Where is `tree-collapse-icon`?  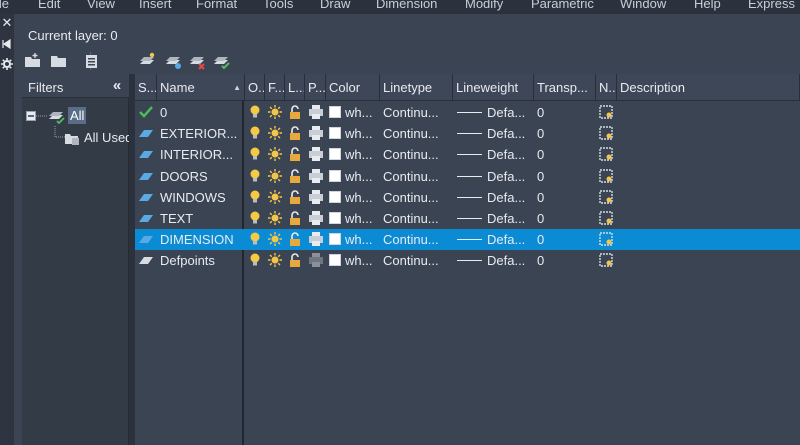 tree-collapse-icon is located at coordinates (31, 116).